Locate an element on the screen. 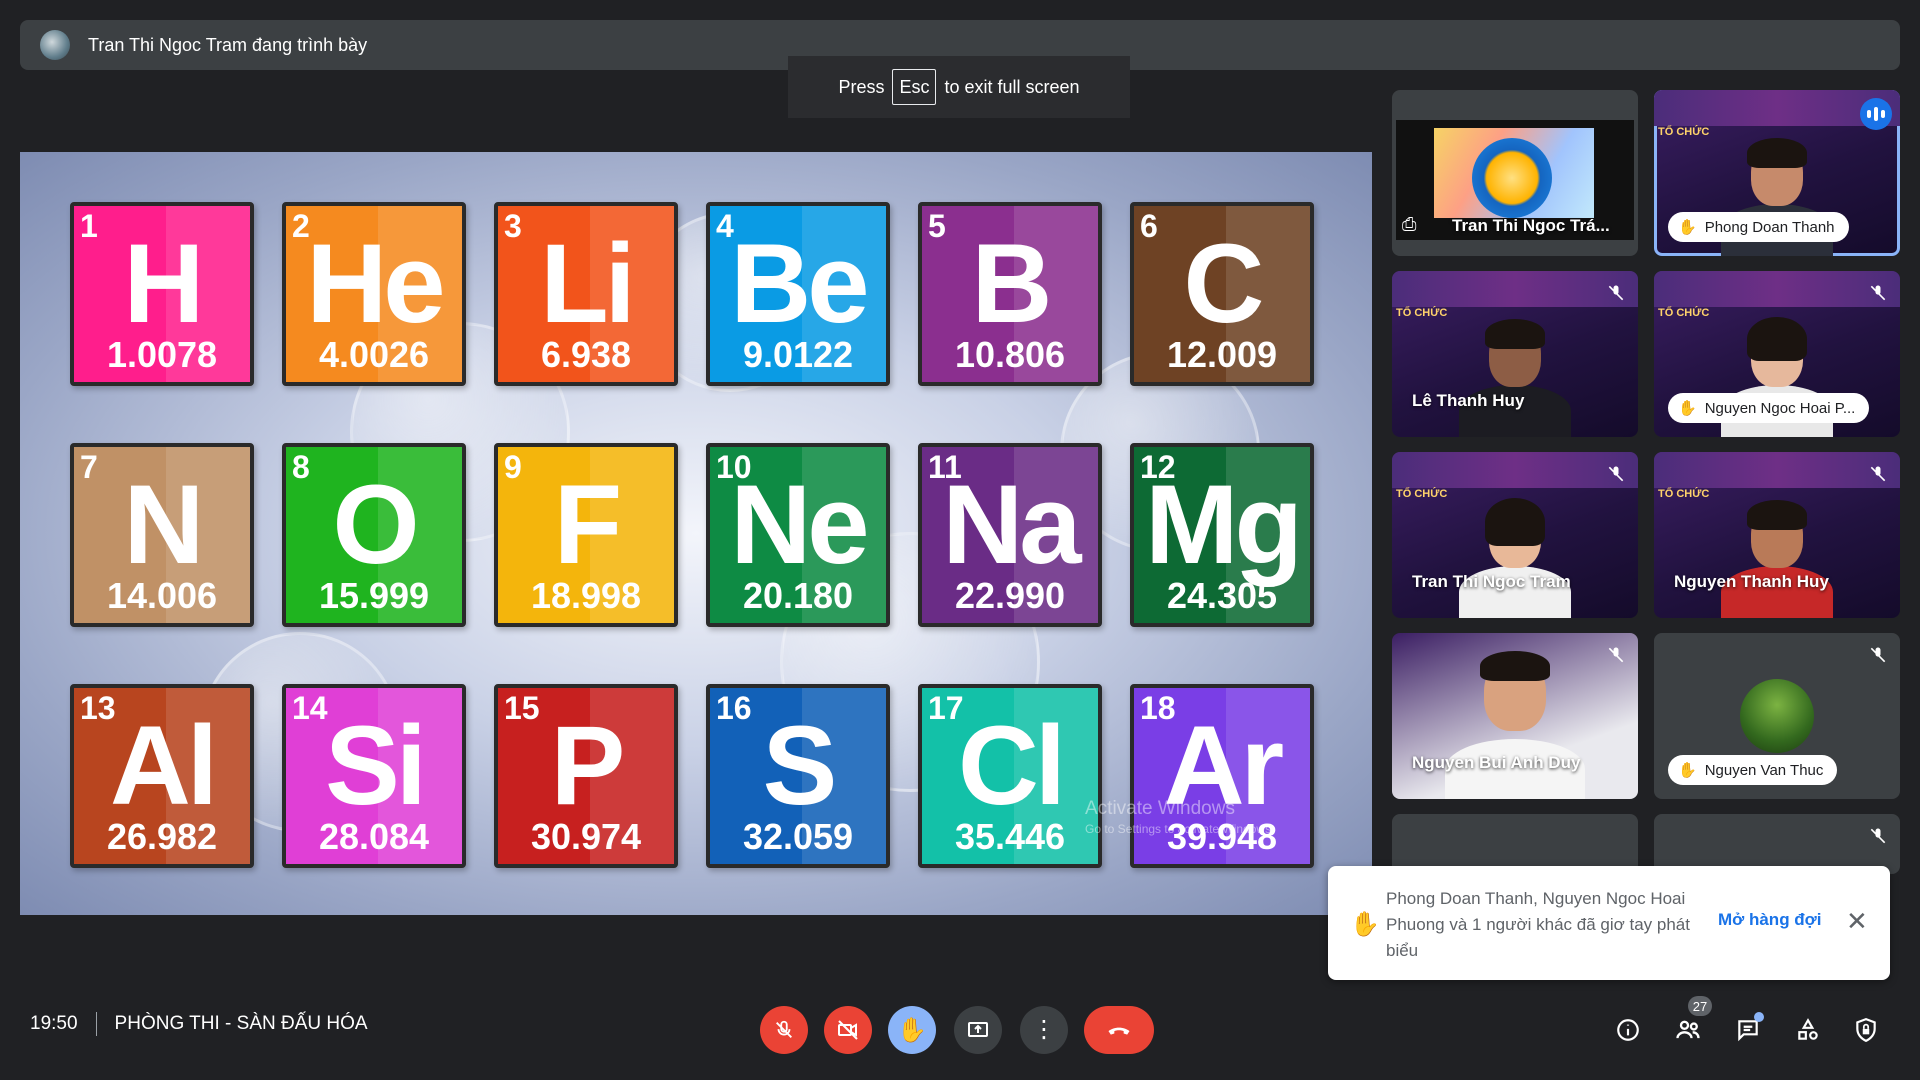  participant-tile-phong: TỔ CHỨC ✋ Phong Doan Thanh is located at coordinates (1777, 173).